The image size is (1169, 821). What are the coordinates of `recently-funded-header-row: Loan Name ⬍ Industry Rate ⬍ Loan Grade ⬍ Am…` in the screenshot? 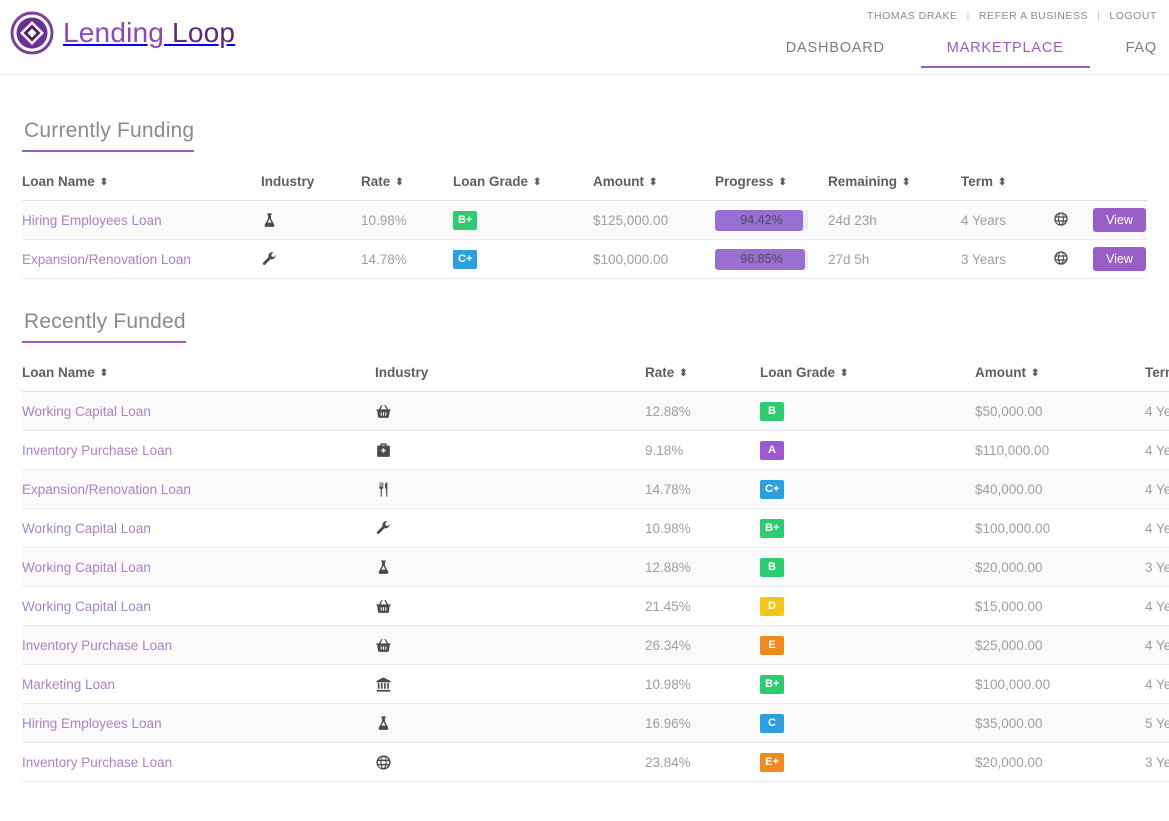 It's located at (595, 367).